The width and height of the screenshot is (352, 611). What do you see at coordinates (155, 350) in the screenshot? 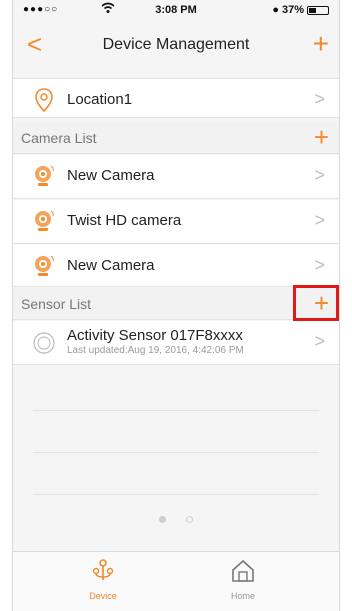
I see `sensor-last-updated: Last updated:Aug 19, 2016, 4:42:06 PM` at bounding box center [155, 350].